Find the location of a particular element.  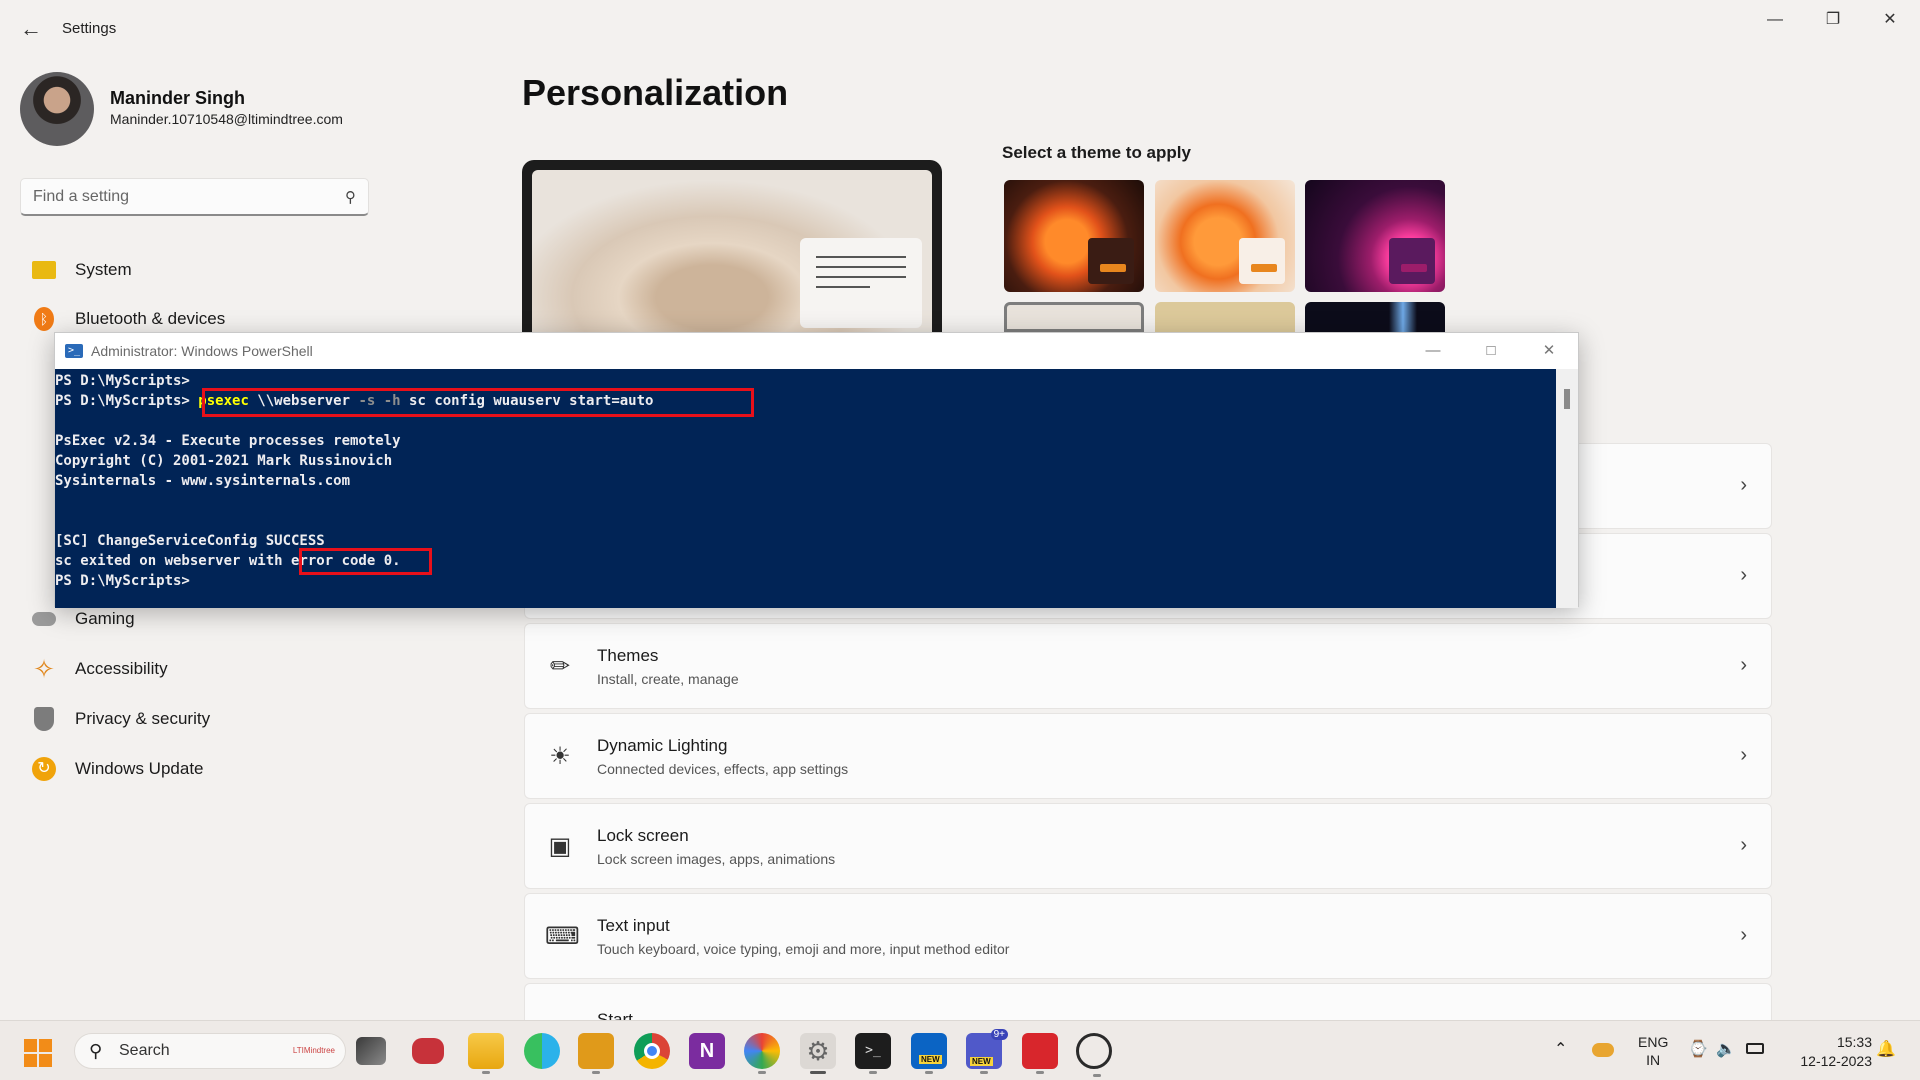

close-button: ✕ is located at coordinates (1890, 20).